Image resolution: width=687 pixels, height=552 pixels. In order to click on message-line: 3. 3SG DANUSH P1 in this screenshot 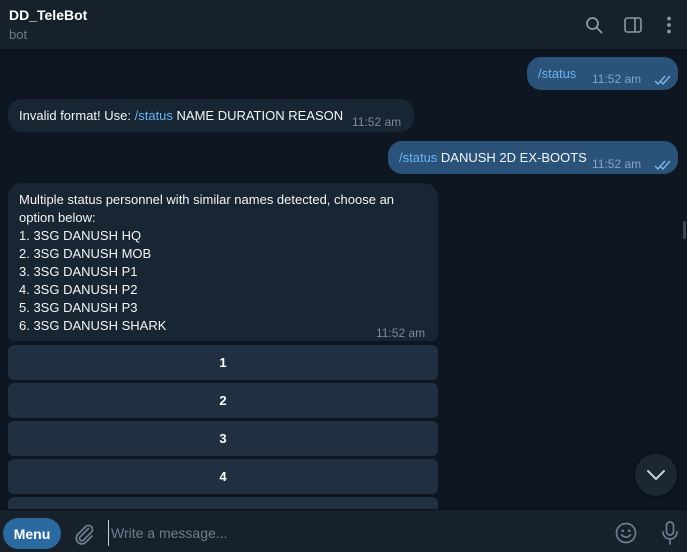, I will do `click(78, 271)`.